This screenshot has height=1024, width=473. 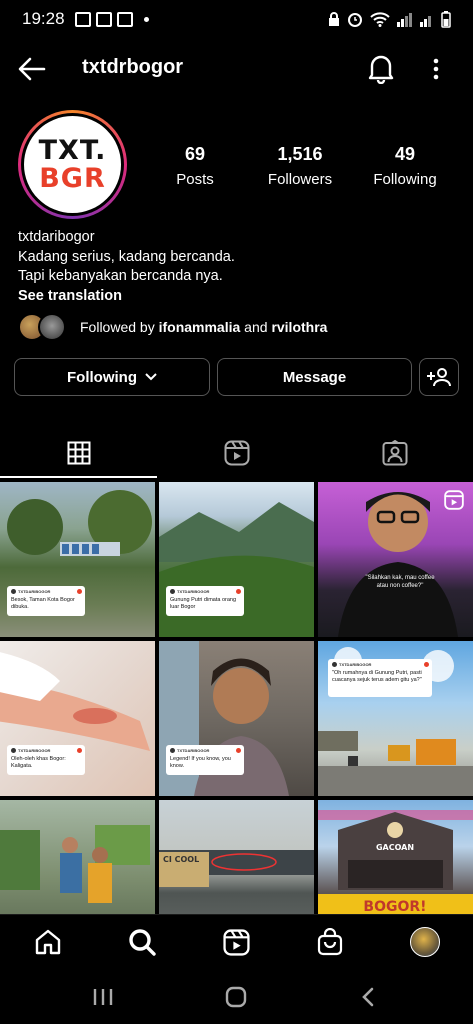 I want to click on header-username: txtdrbogor, so click(x=133, y=67).